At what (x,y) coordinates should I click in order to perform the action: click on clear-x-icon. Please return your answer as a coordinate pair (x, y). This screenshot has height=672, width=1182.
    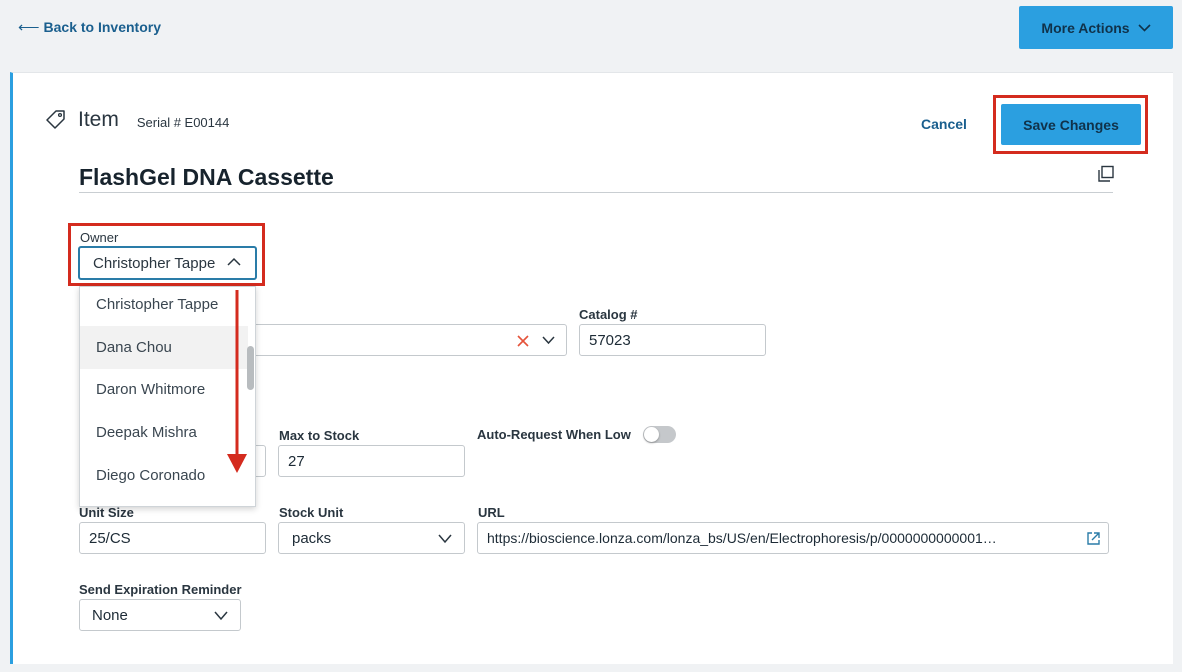
    Looking at the image, I should click on (523, 341).